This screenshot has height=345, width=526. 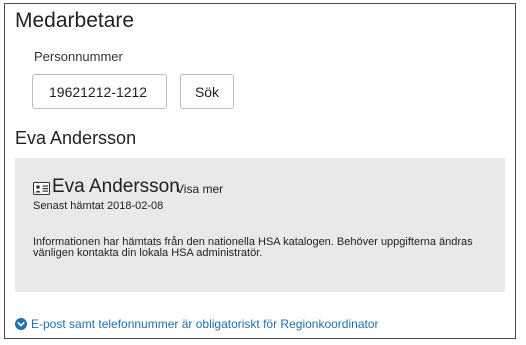 I want to click on show-more-link: Visa mer, so click(x=199, y=189).